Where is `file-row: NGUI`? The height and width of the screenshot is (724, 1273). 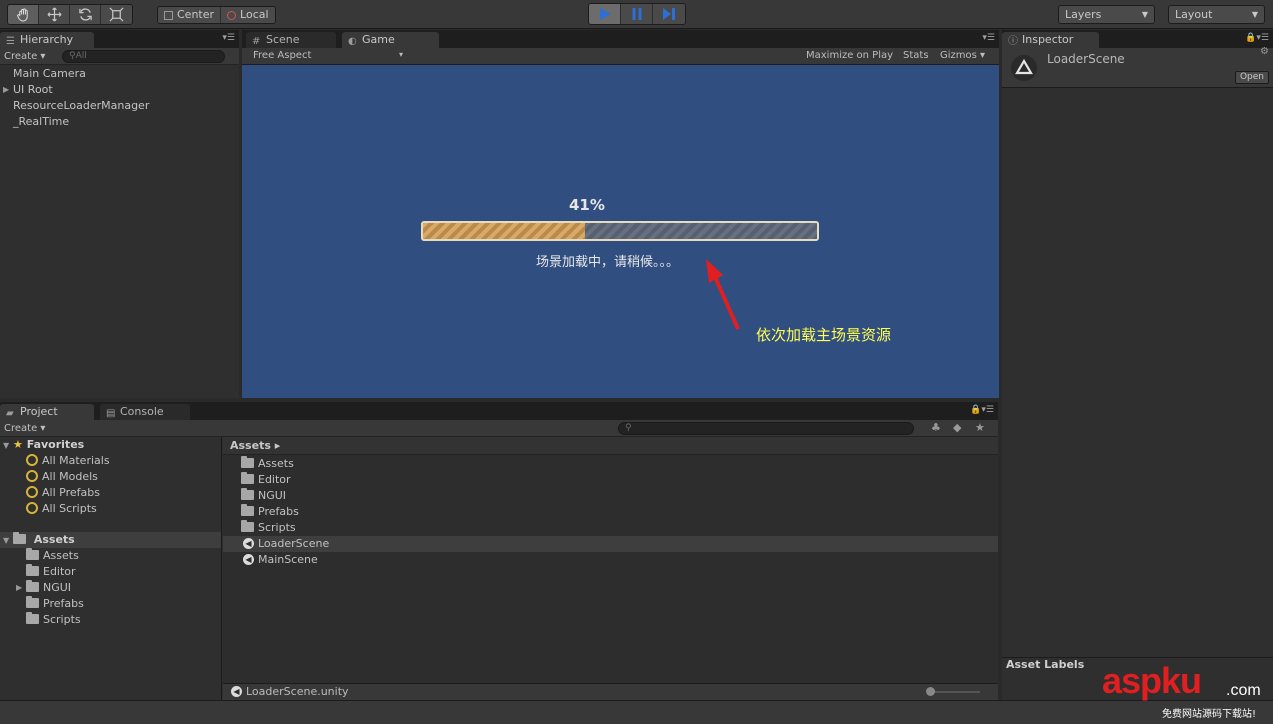 file-row: NGUI is located at coordinates (610, 496).